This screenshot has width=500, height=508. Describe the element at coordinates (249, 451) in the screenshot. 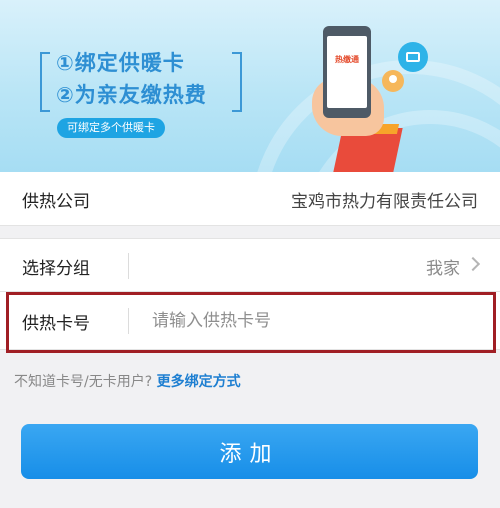

I see `add-button: 添加` at that location.